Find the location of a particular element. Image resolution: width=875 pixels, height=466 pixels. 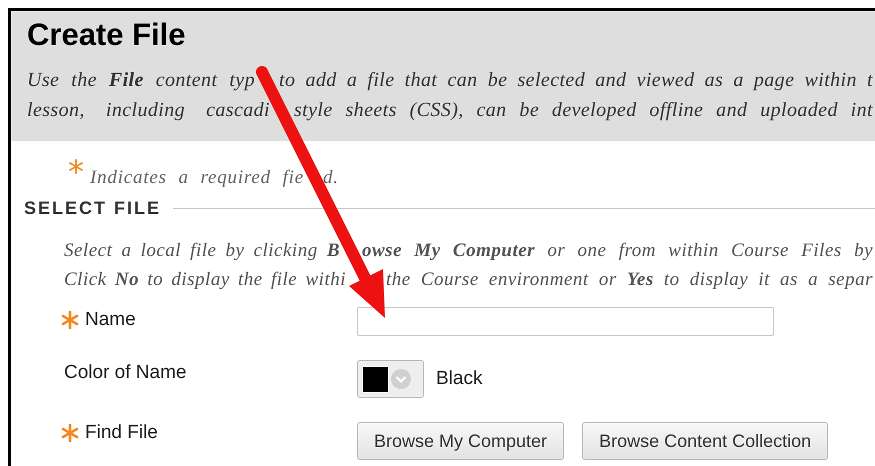

color-value: Black is located at coordinates (459, 378).